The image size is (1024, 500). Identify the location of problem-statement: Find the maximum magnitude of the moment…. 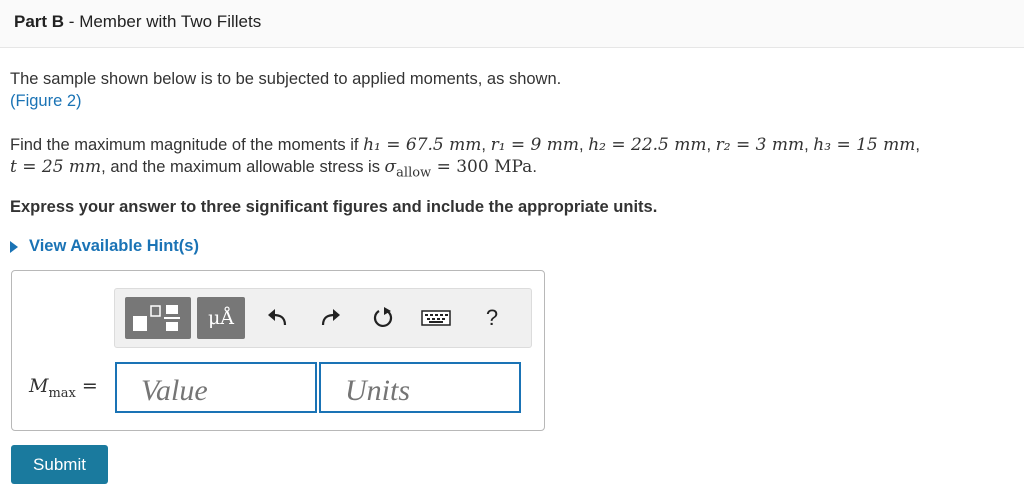
(465, 158).